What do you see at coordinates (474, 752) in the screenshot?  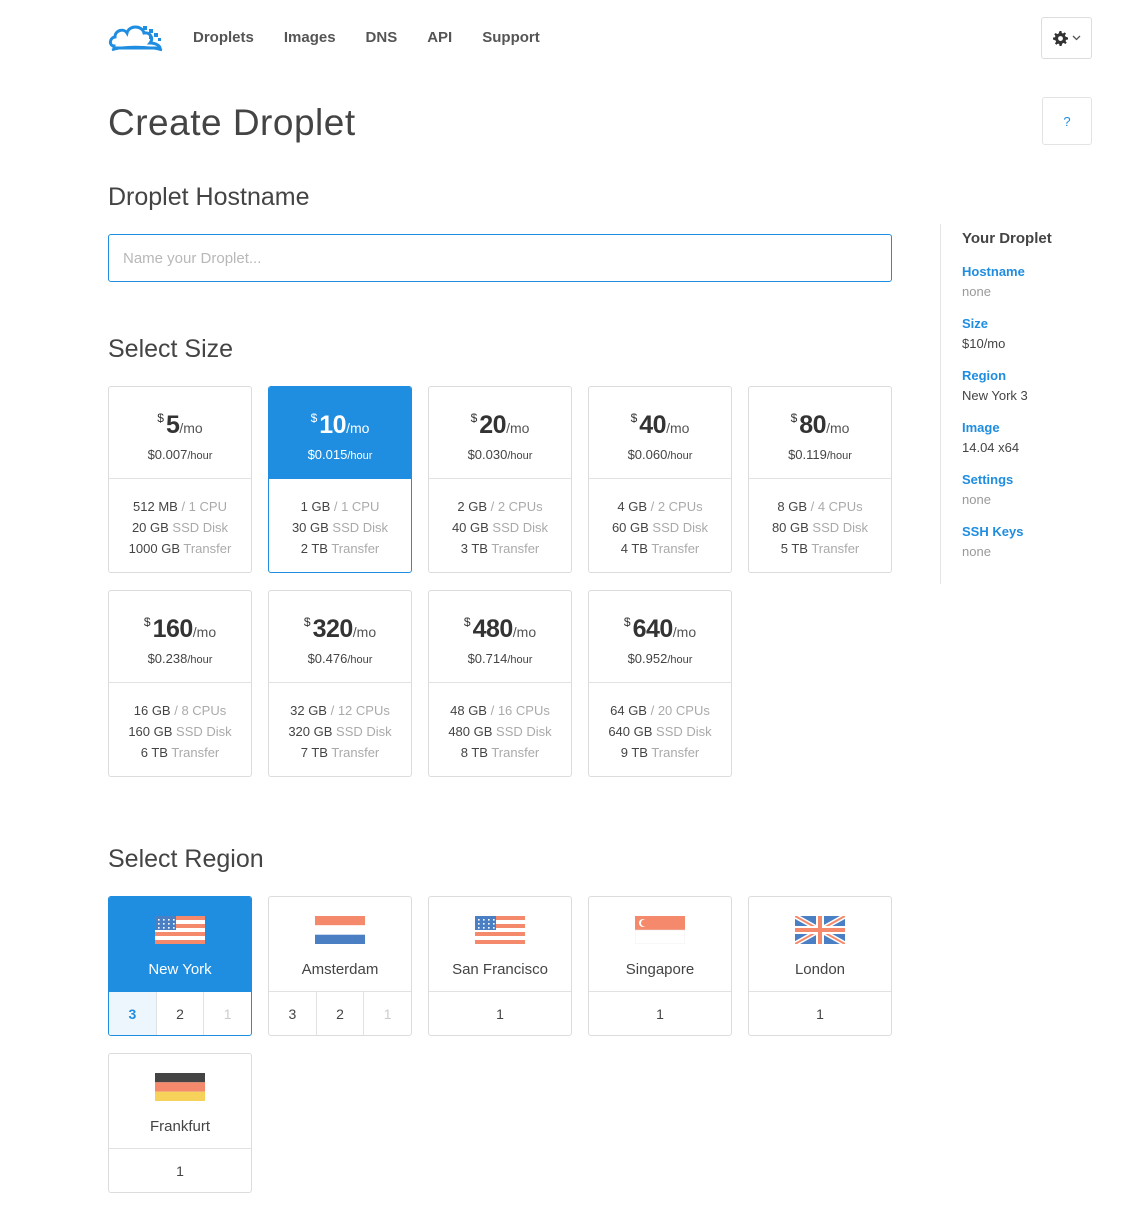 I see `spec-value: 8 TB` at bounding box center [474, 752].